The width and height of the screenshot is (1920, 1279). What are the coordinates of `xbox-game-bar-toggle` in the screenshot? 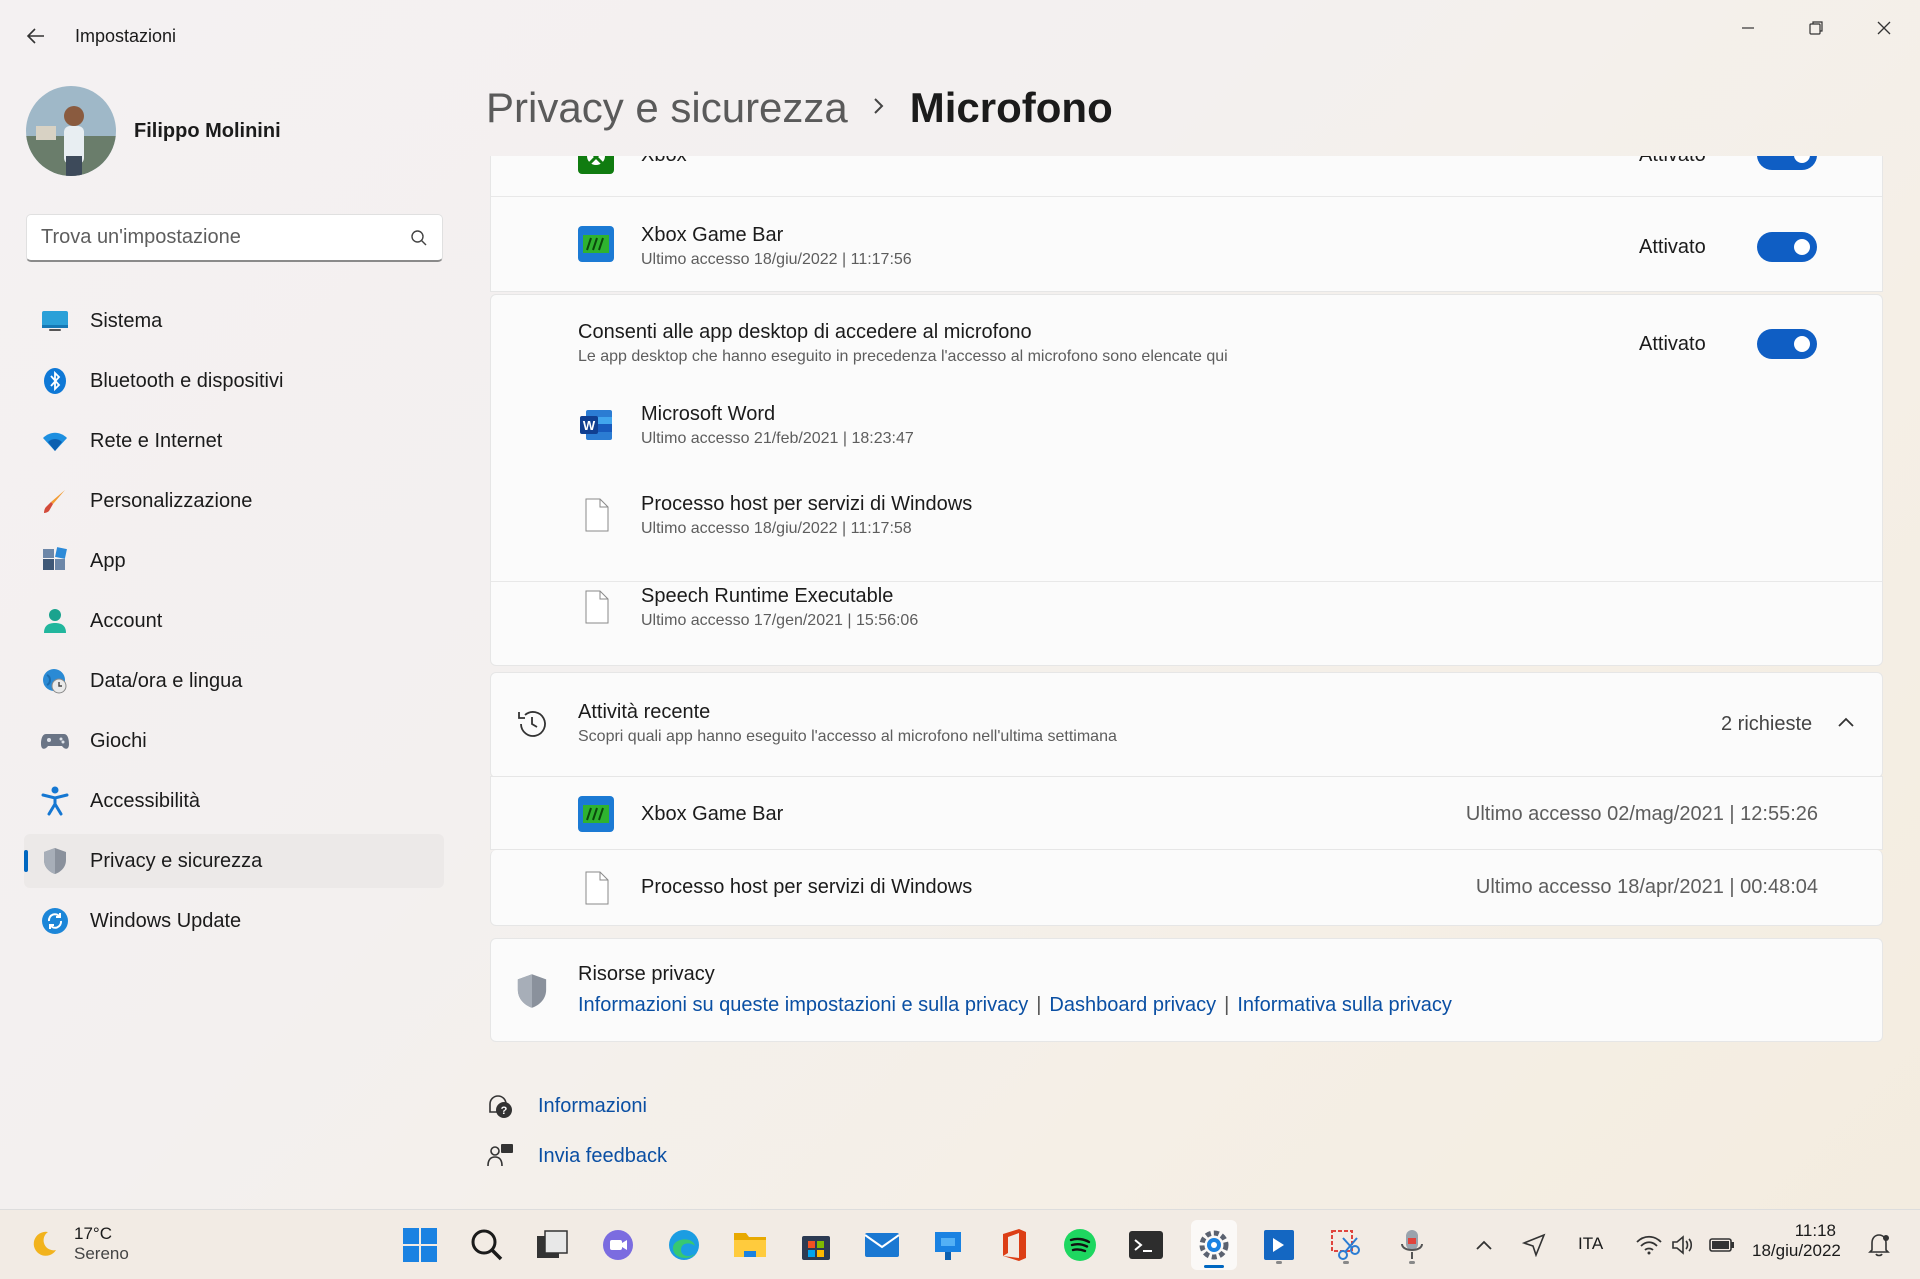 It's located at (1787, 247).